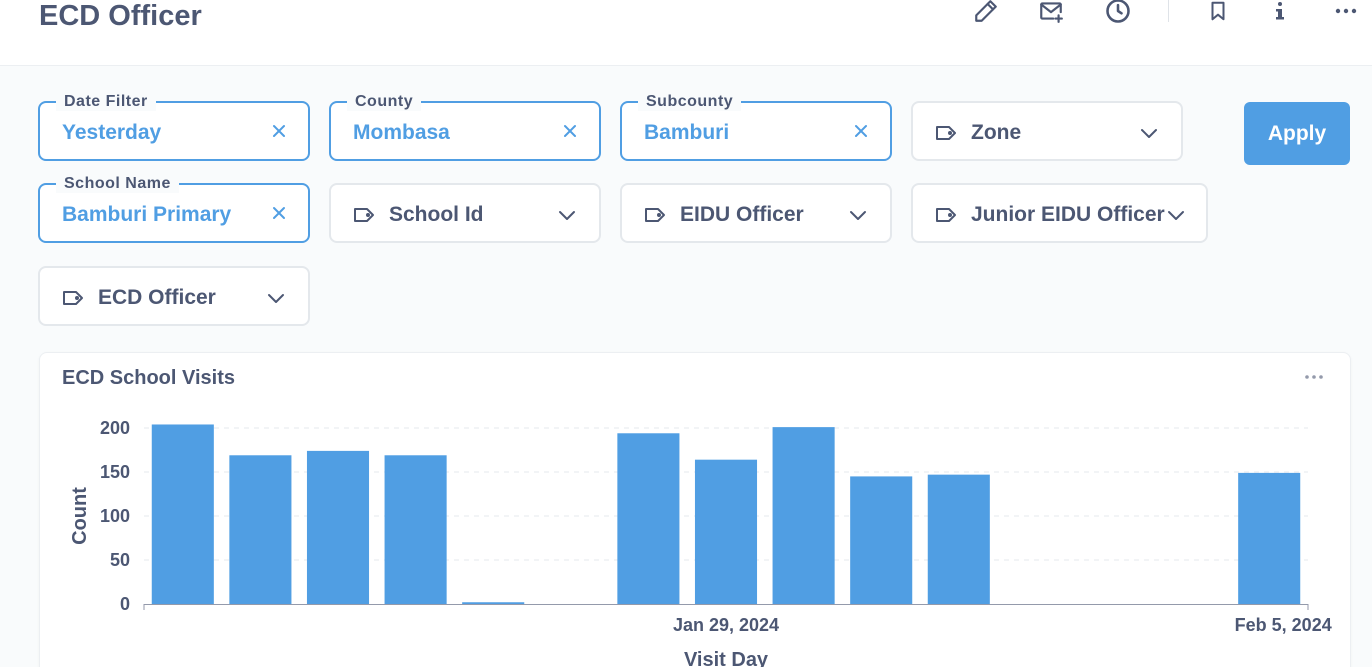 The image size is (1372, 667). What do you see at coordinates (157, 297) in the screenshot?
I see `filter-placeholder: ECD Officer` at bounding box center [157, 297].